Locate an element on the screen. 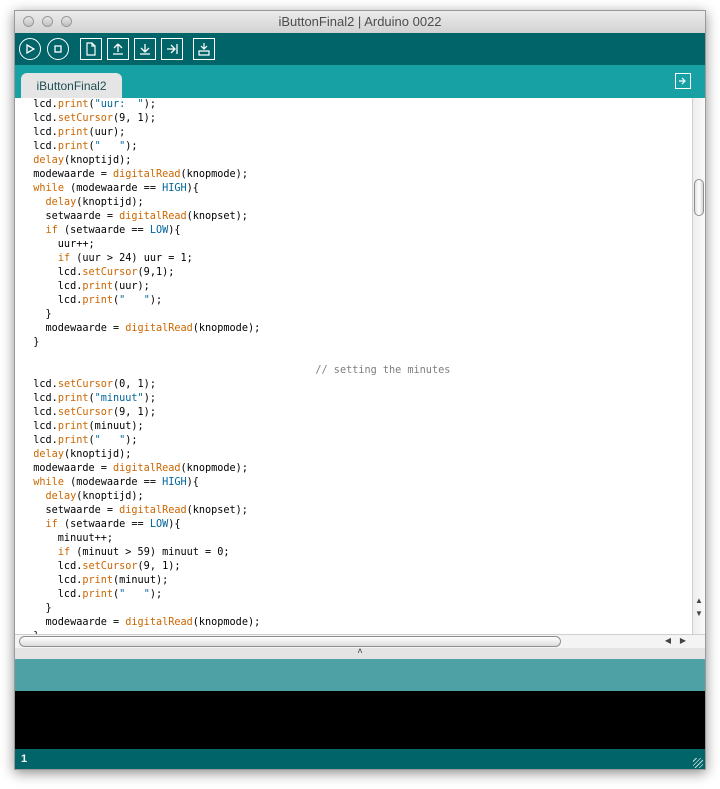 The image size is (720, 789). save-arrow-down-icon is located at coordinates (145, 49).